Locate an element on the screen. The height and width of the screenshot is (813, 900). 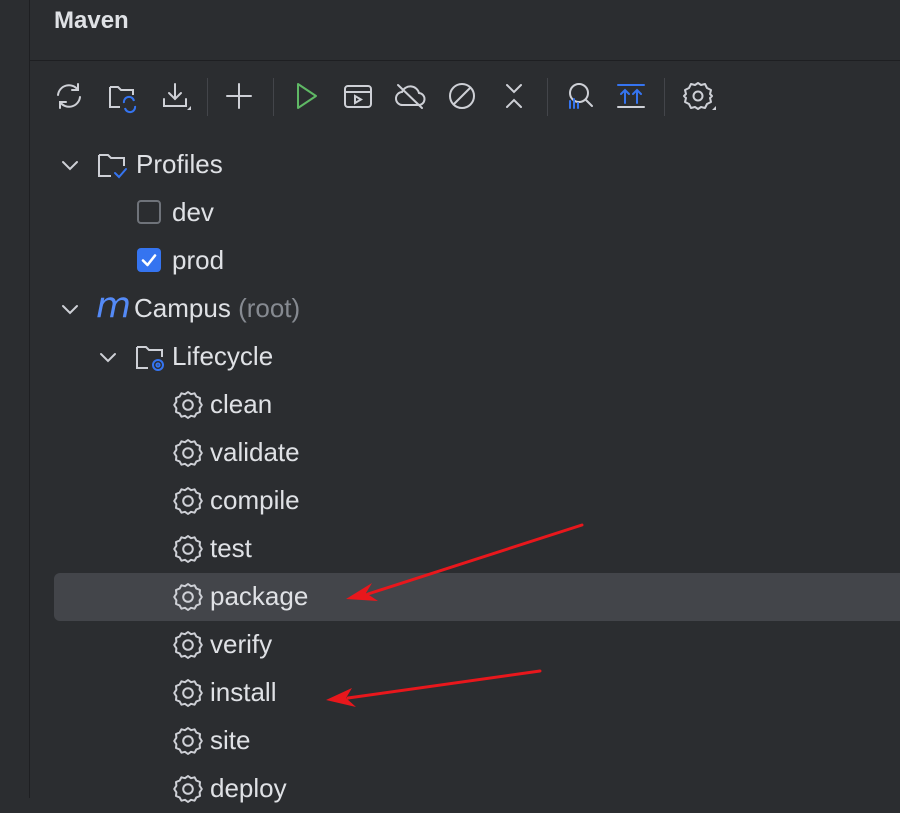
profile-label: dev is located at coordinates (193, 212).